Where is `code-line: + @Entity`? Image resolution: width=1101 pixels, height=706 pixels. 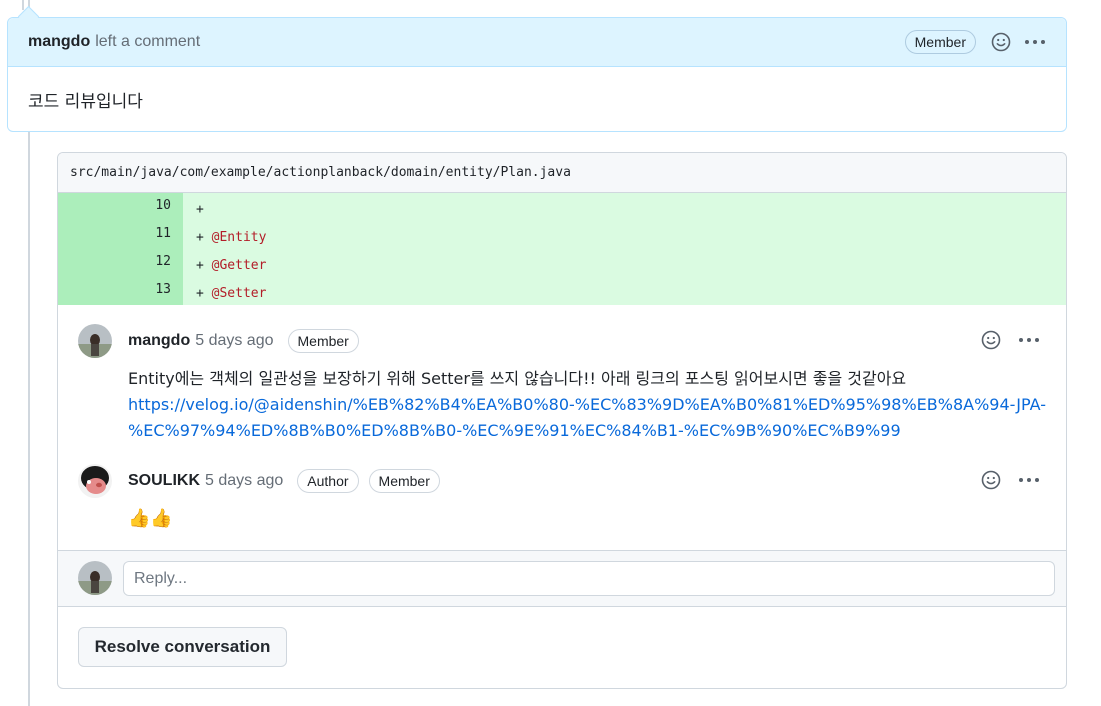 code-line: + @Entity is located at coordinates (624, 235).